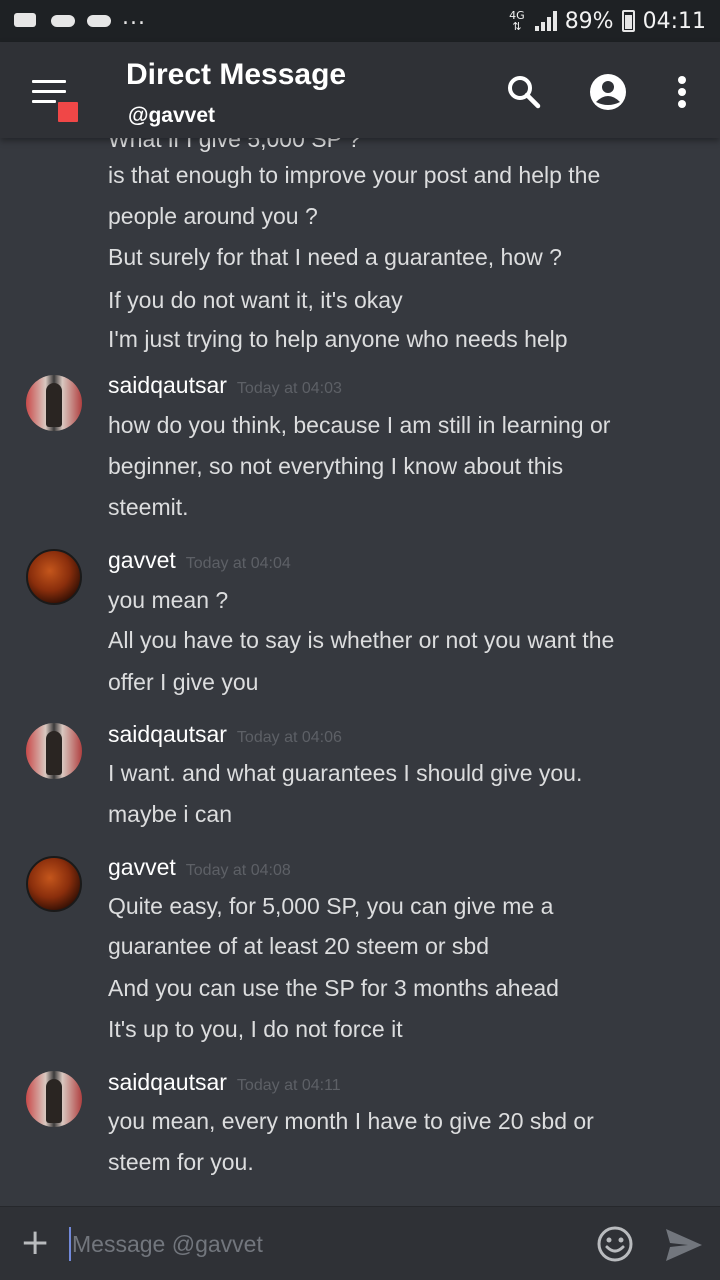  I want to click on network-type: 4G ⇅, so click(517, 21).